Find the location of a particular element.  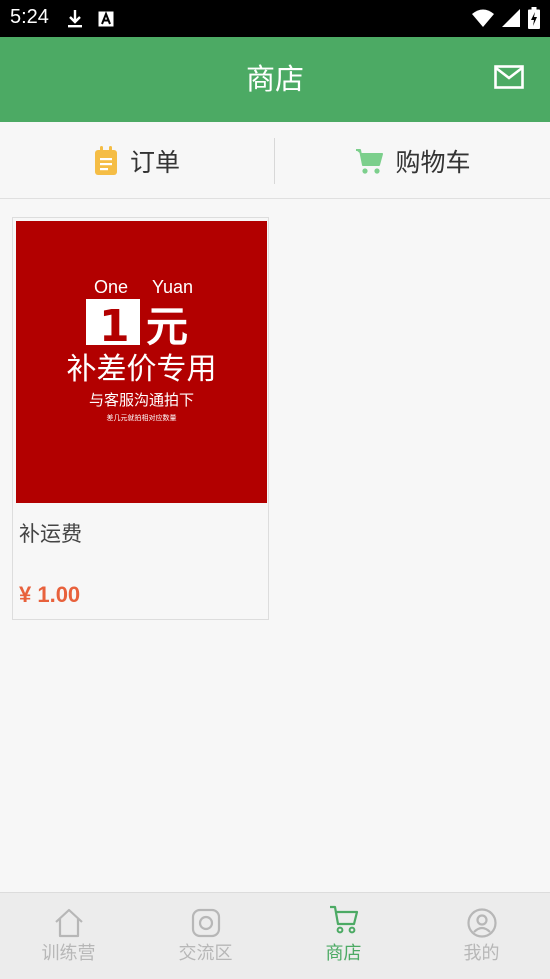

image-line-2: 与客服沟通拍下 is located at coordinates (141, 400).